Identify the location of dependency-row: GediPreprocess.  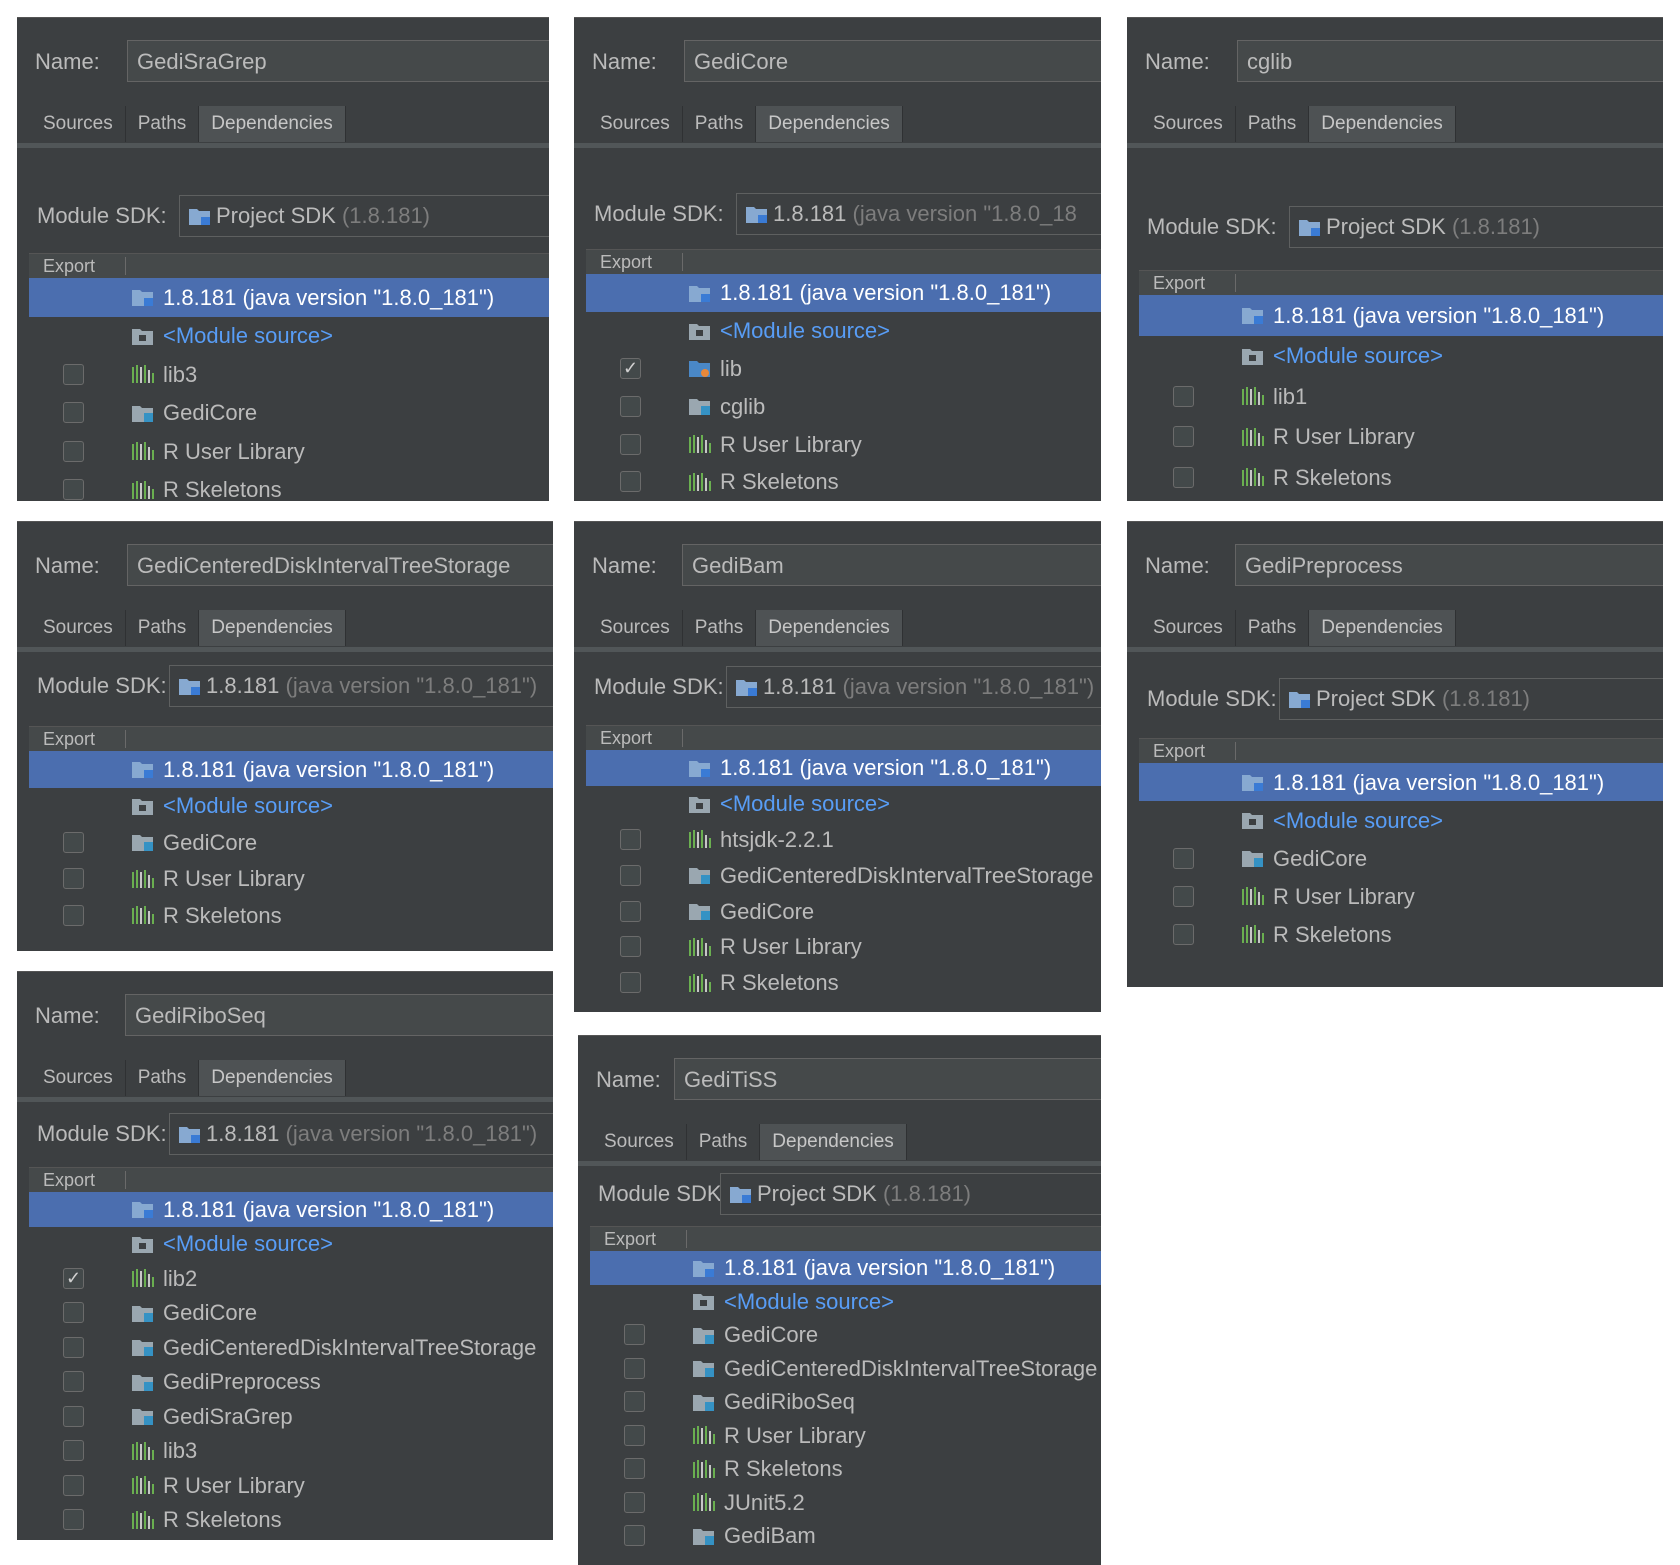
(291, 1382).